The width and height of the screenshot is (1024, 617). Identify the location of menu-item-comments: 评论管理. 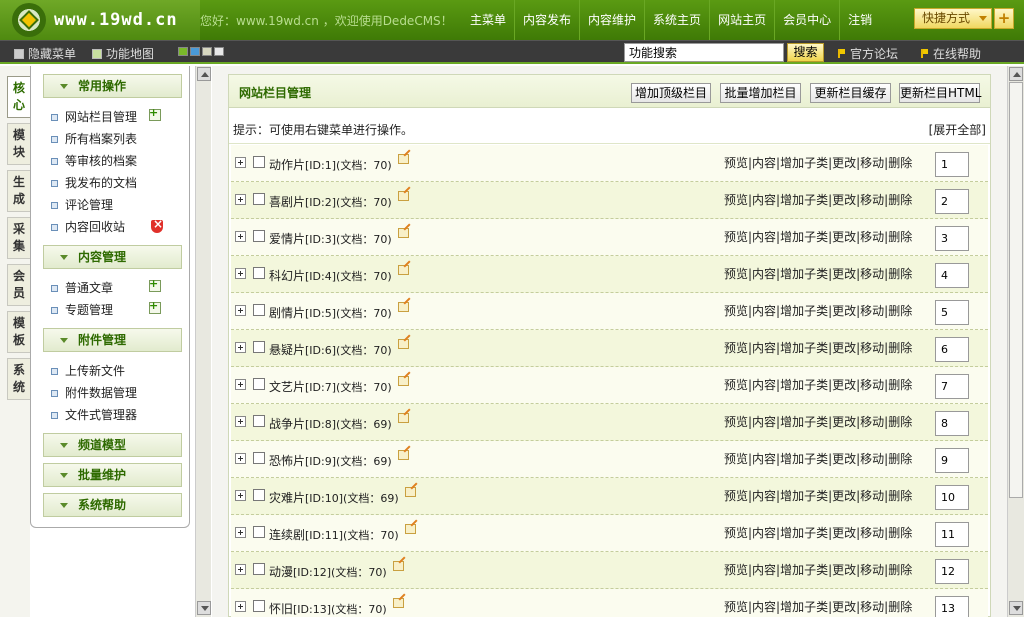
(82, 204).